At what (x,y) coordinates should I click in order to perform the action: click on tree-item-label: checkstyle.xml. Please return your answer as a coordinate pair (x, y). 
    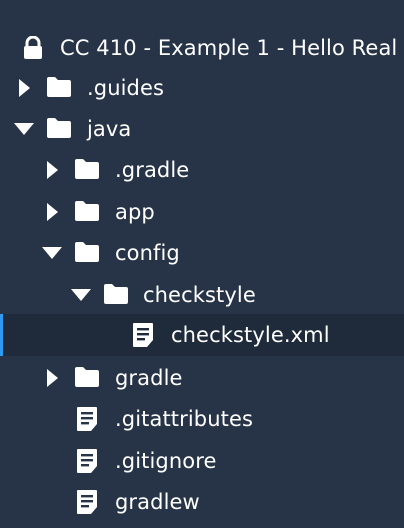
    Looking at the image, I should click on (250, 335).